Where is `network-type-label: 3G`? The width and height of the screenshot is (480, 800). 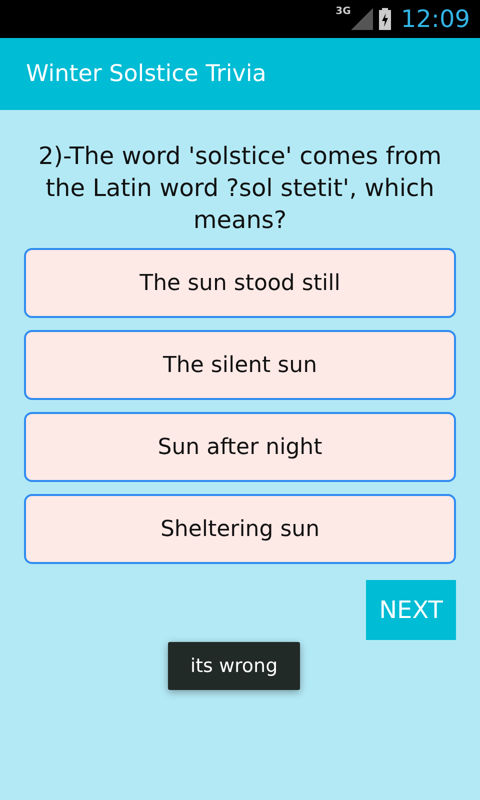
network-type-label: 3G is located at coordinates (343, 11).